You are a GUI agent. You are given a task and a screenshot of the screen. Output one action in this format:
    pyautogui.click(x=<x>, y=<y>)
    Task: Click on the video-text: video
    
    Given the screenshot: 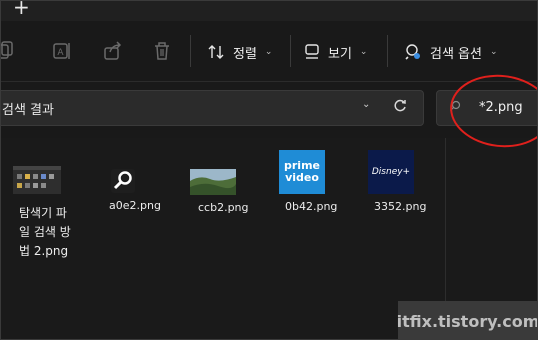 What is the action you would take?
    pyautogui.click(x=302, y=177)
    